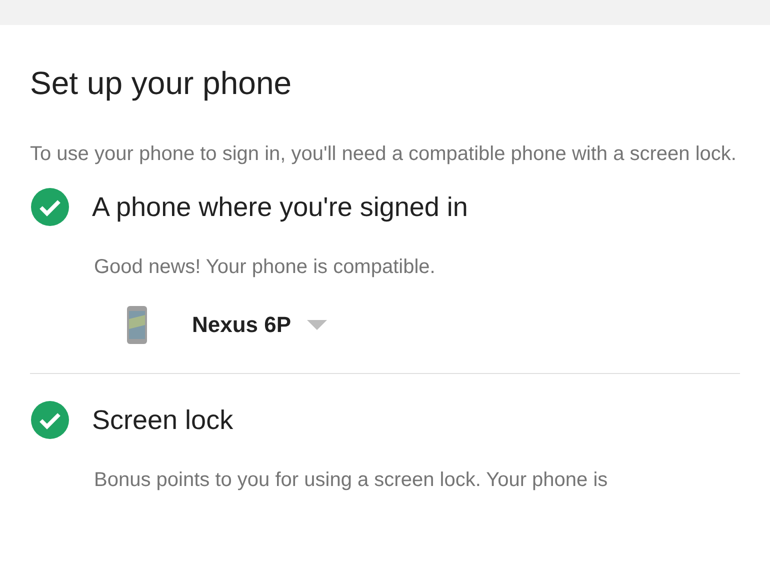 The width and height of the screenshot is (770, 578). What do you see at coordinates (227, 325) in the screenshot?
I see `device-dropdown: Nexus 6P` at bounding box center [227, 325].